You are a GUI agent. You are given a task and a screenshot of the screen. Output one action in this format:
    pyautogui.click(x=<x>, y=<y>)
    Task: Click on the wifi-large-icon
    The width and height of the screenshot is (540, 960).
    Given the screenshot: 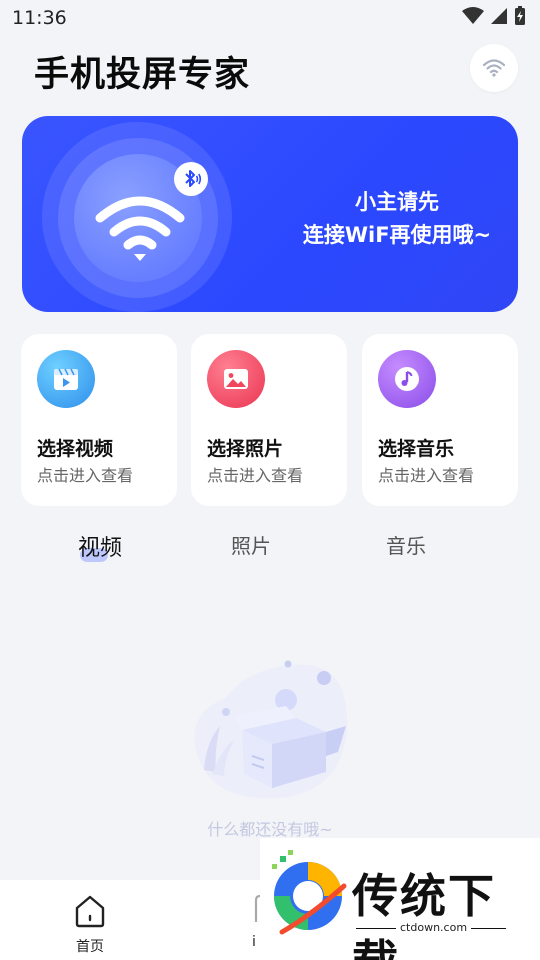 What is the action you would take?
    pyautogui.click(x=140, y=228)
    